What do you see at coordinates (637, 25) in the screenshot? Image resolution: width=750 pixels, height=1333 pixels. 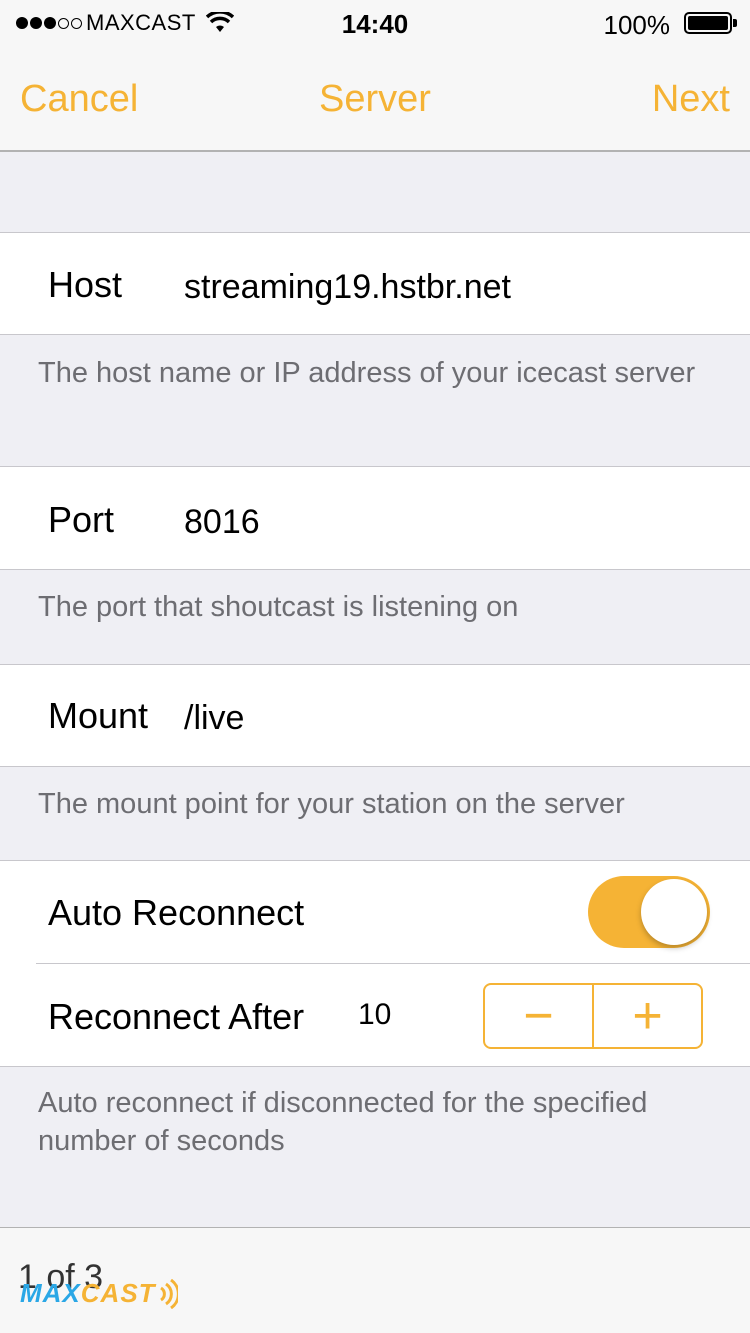 I see `battery-percent: 100%` at bounding box center [637, 25].